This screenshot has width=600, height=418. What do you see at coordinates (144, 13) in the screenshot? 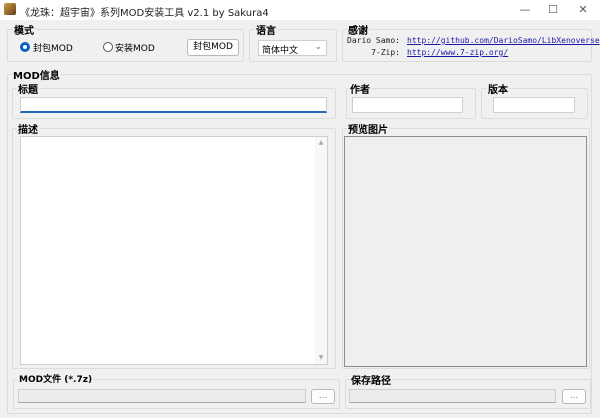
I see `window-title: 《龙珠：超宇宙》系列MOD安装工具 v2.1 by Sakura4` at bounding box center [144, 13].